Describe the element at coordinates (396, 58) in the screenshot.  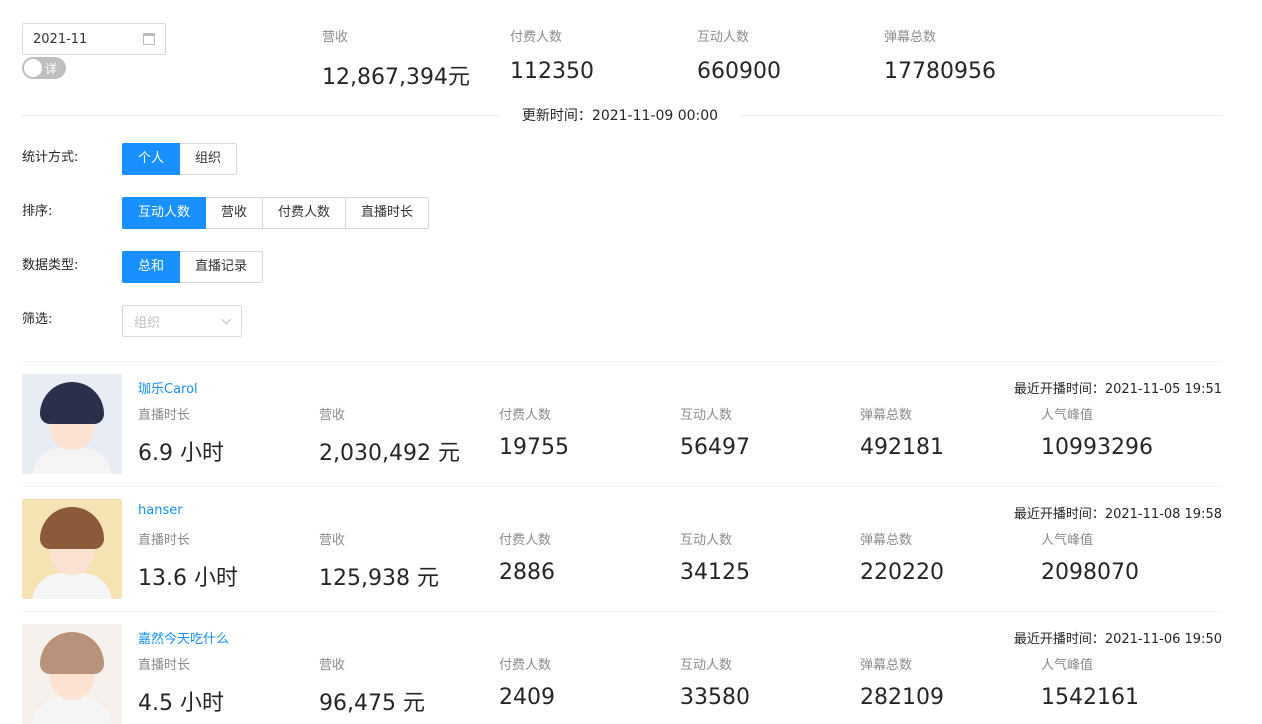
I see `summary-revenue: 营收 12,867,394元` at that location.